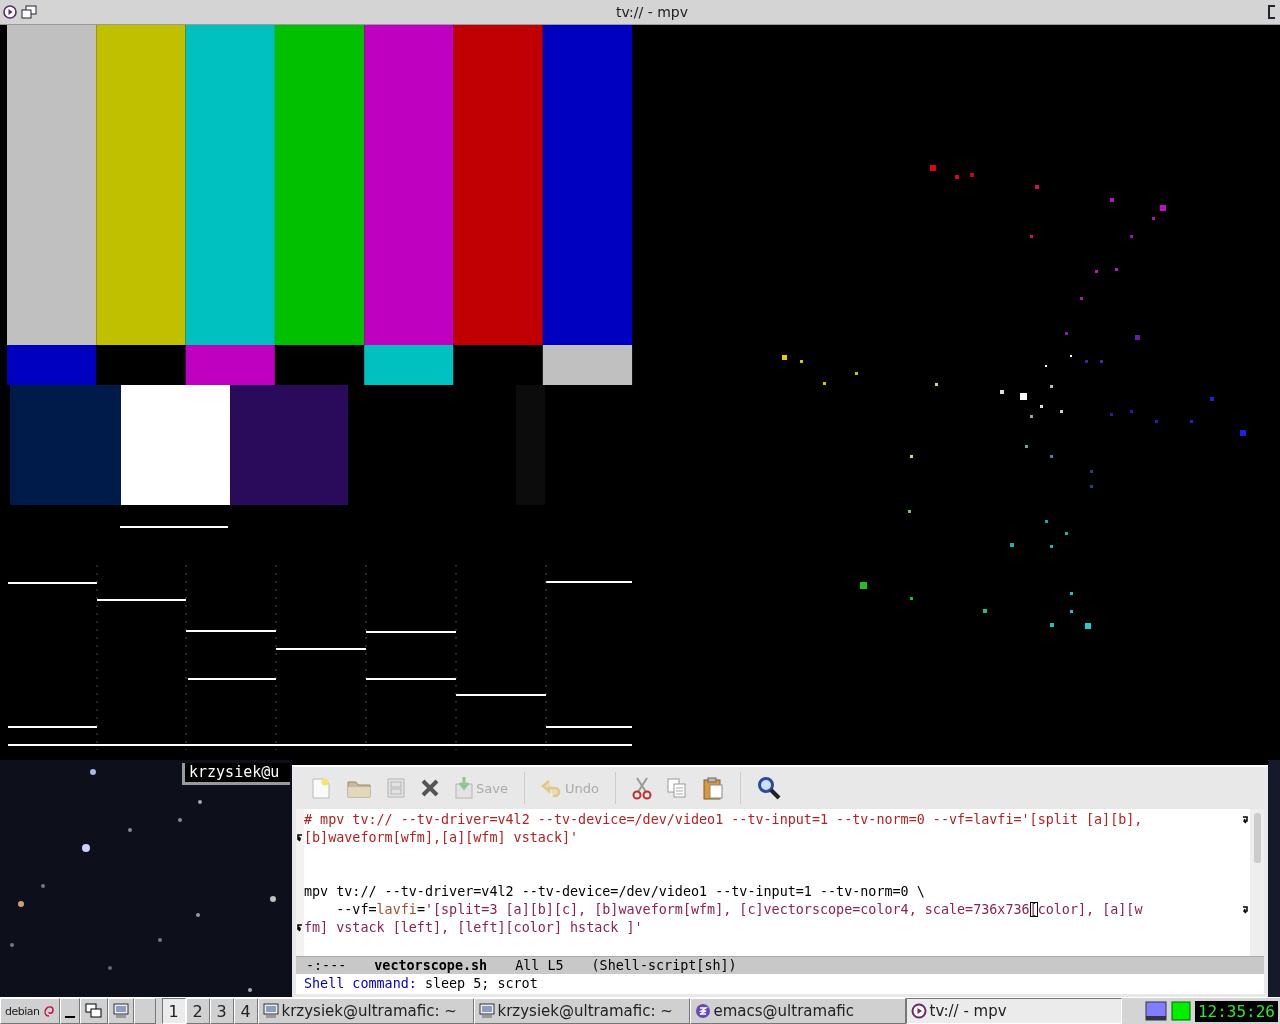 The image size is (1280, 1024). I want to click on maximize-icon, so click(1272, 12).